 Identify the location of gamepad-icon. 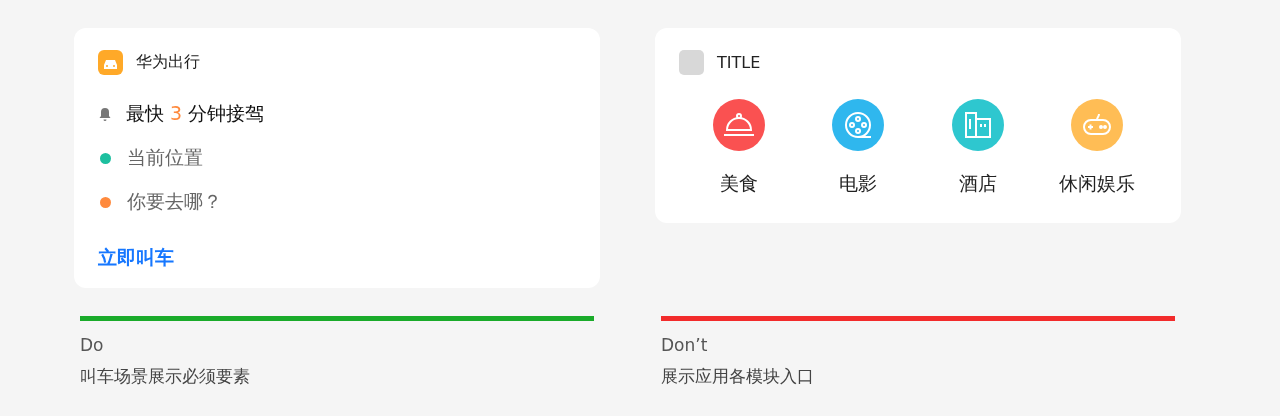
(1097, 125).